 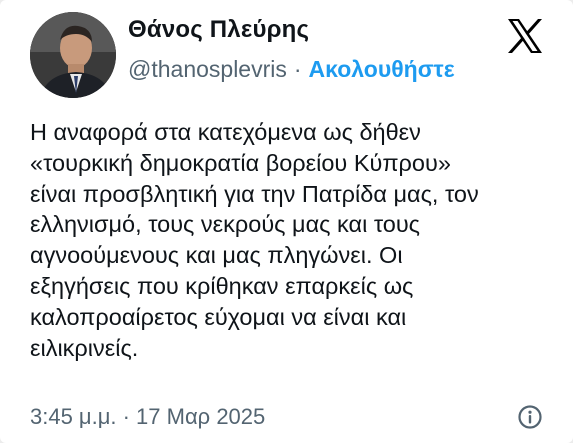 What do you see at coordinates (147, 417) in the screenshot?
I see `tweet-timestamp: 3:45 μ.μ. · 17 Μαρ 2025` at bounding box center [147, 417].